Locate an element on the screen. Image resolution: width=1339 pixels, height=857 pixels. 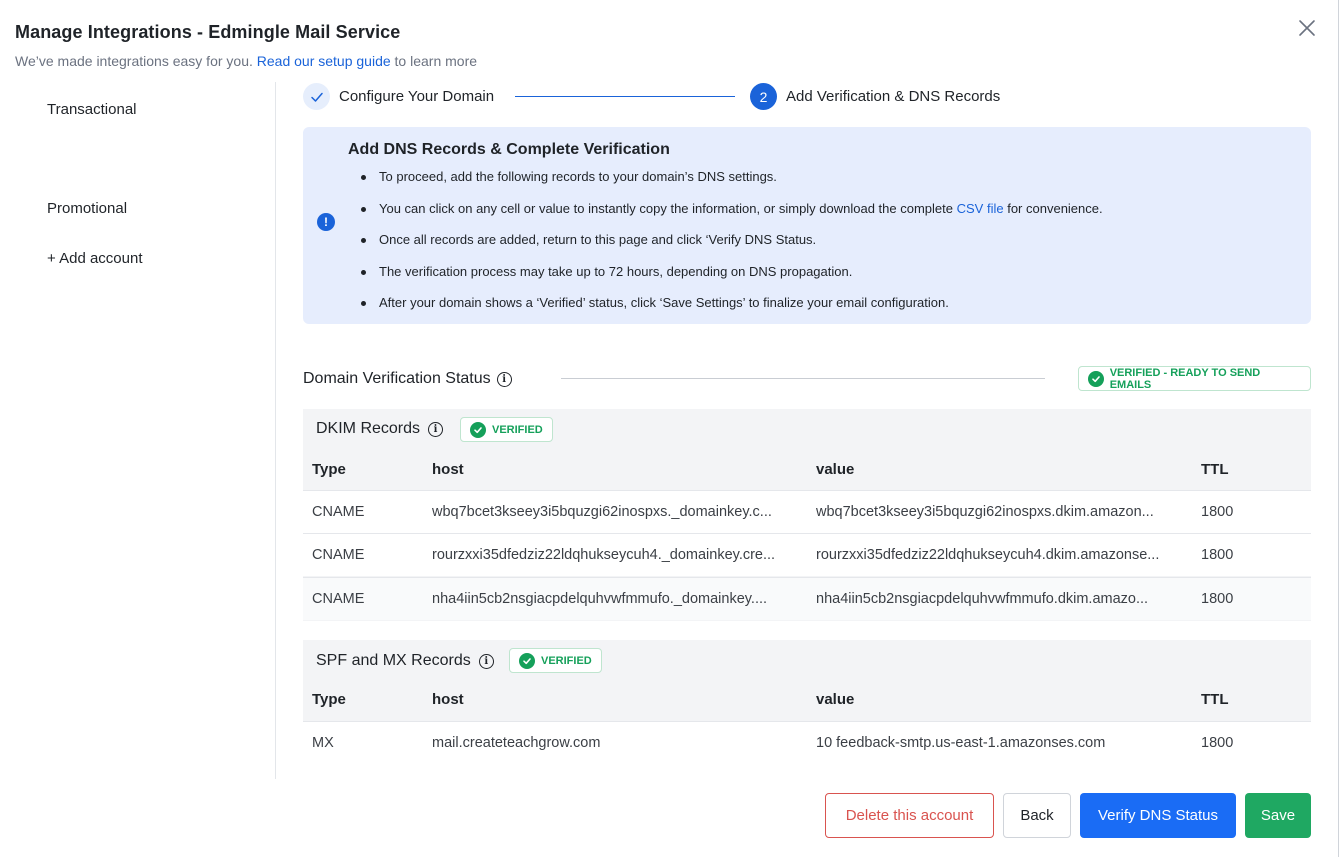
dkim-title: DKIM Records is located at coordinates (368, 428).